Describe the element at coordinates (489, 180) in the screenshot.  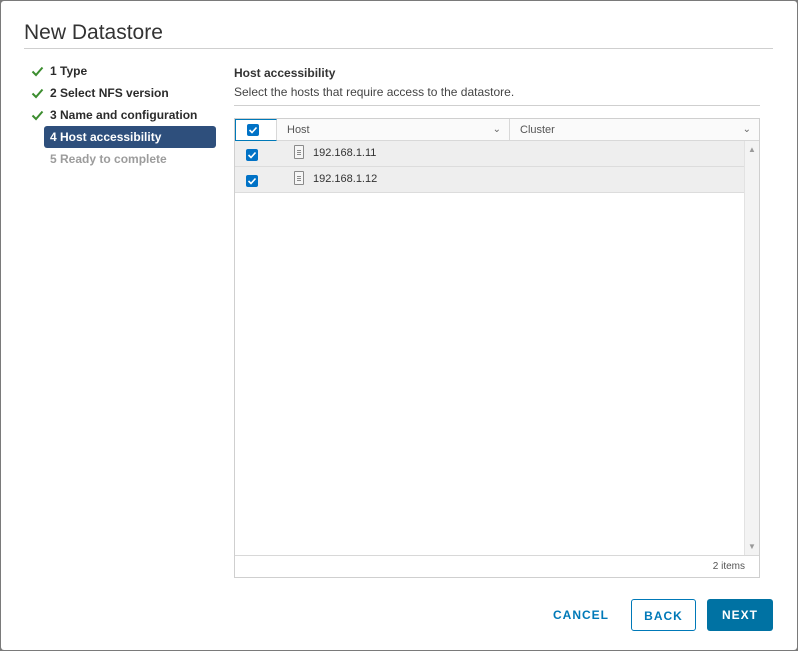
I see `table-row: 192.168.1.12` at that location.